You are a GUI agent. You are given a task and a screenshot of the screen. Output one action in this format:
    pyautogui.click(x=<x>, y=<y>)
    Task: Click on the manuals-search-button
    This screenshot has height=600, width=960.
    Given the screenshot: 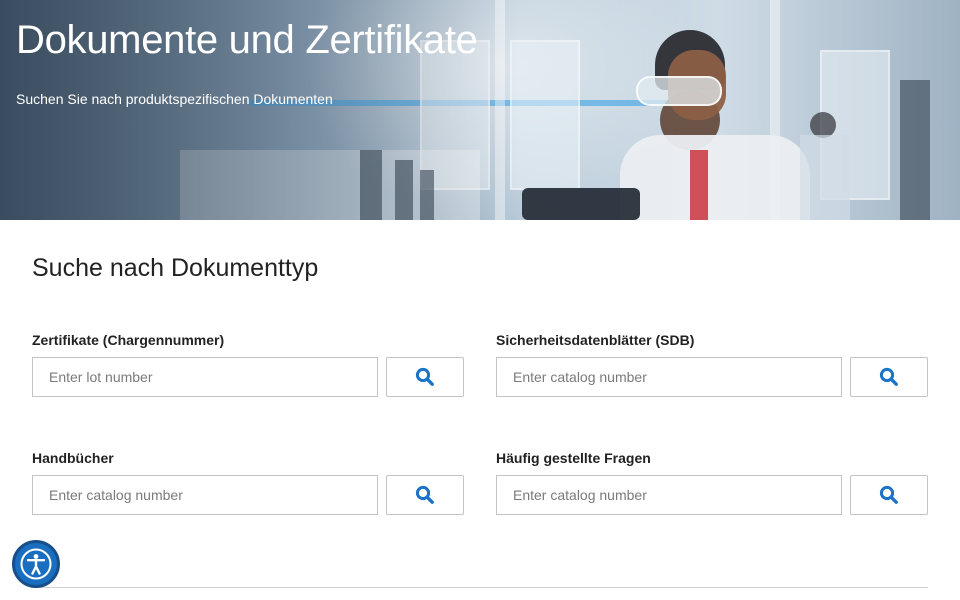 What is the action you would take?
    pyautogui.click(x=425, y=495)
    